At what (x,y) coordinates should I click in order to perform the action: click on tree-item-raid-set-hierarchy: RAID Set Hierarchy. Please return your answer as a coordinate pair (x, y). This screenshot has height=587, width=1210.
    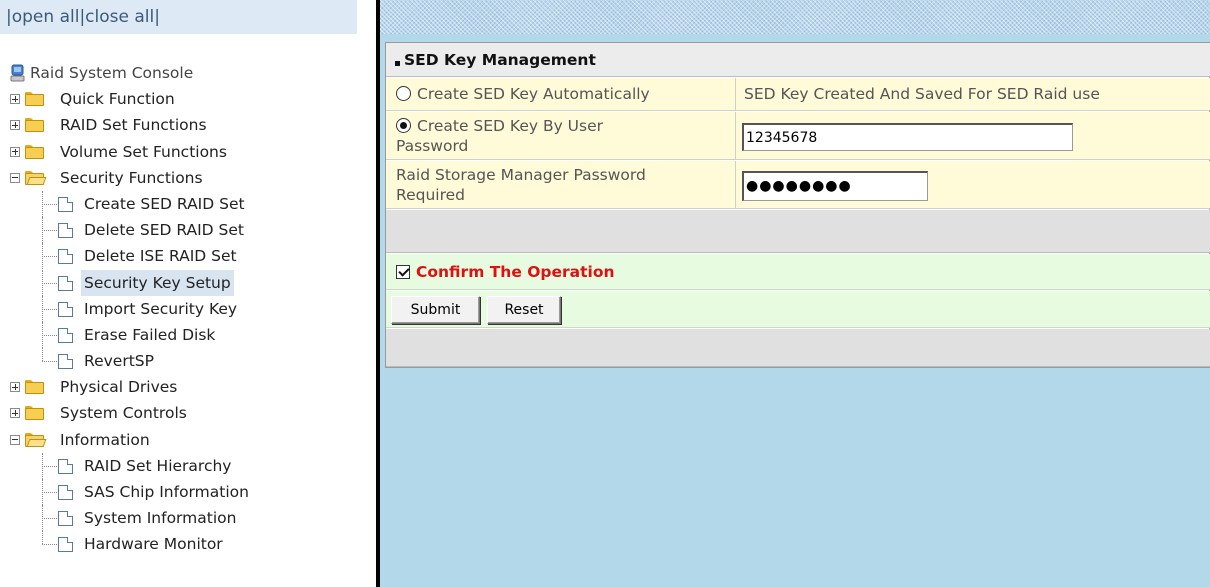
    Looking at the image, I should click on (188, 465).